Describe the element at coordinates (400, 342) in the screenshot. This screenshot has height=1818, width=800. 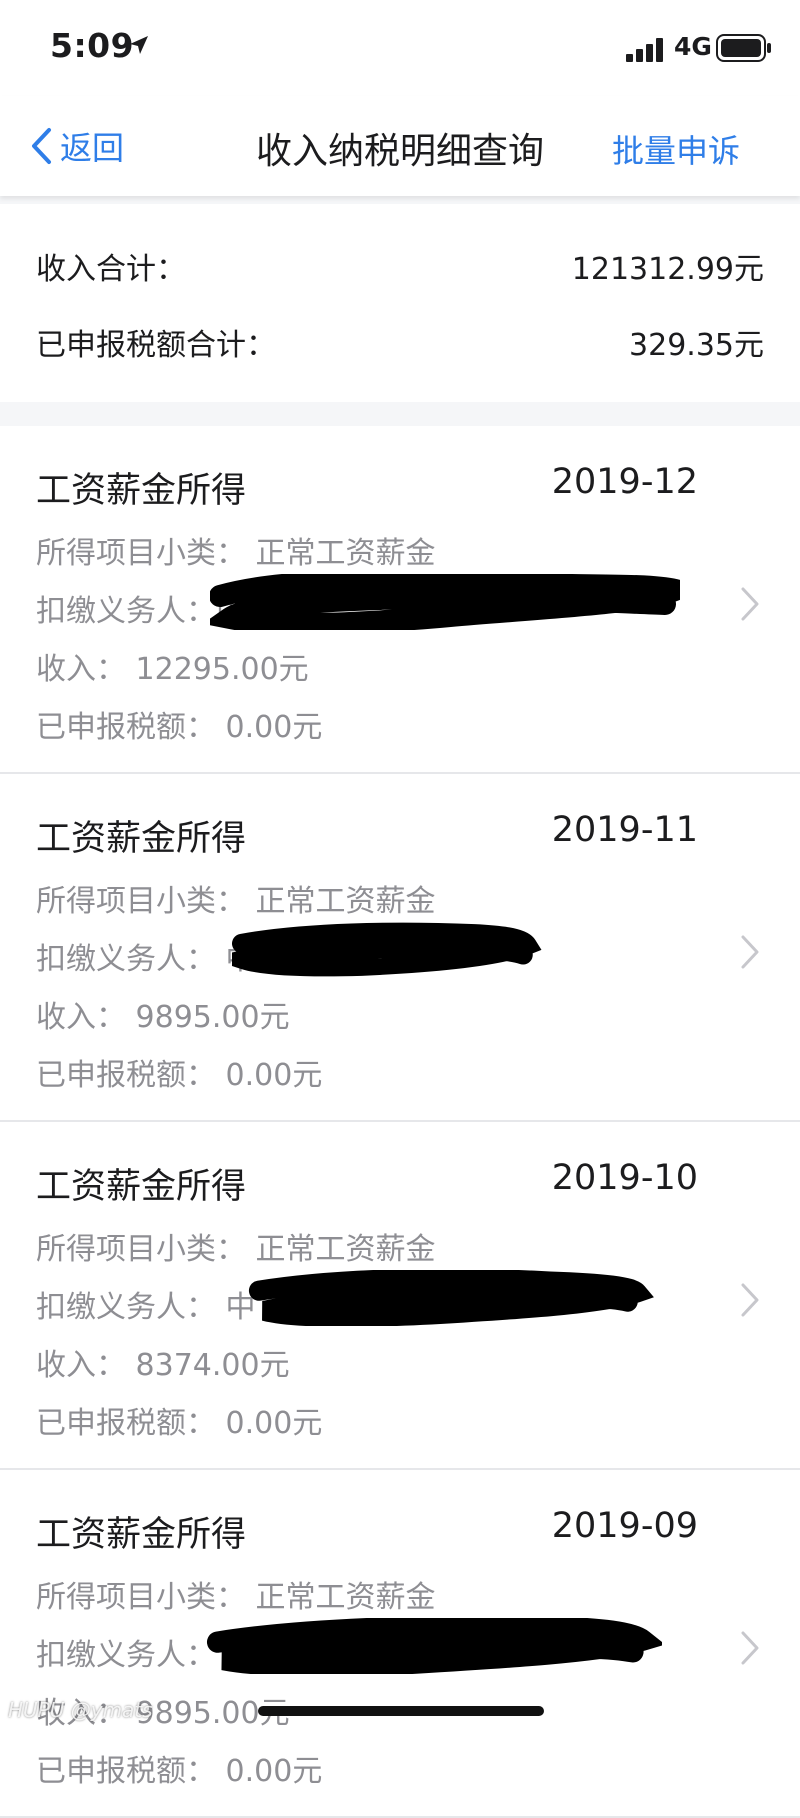
I see `tax-total-row: 已申报税额合计： 329.35元` at that location.